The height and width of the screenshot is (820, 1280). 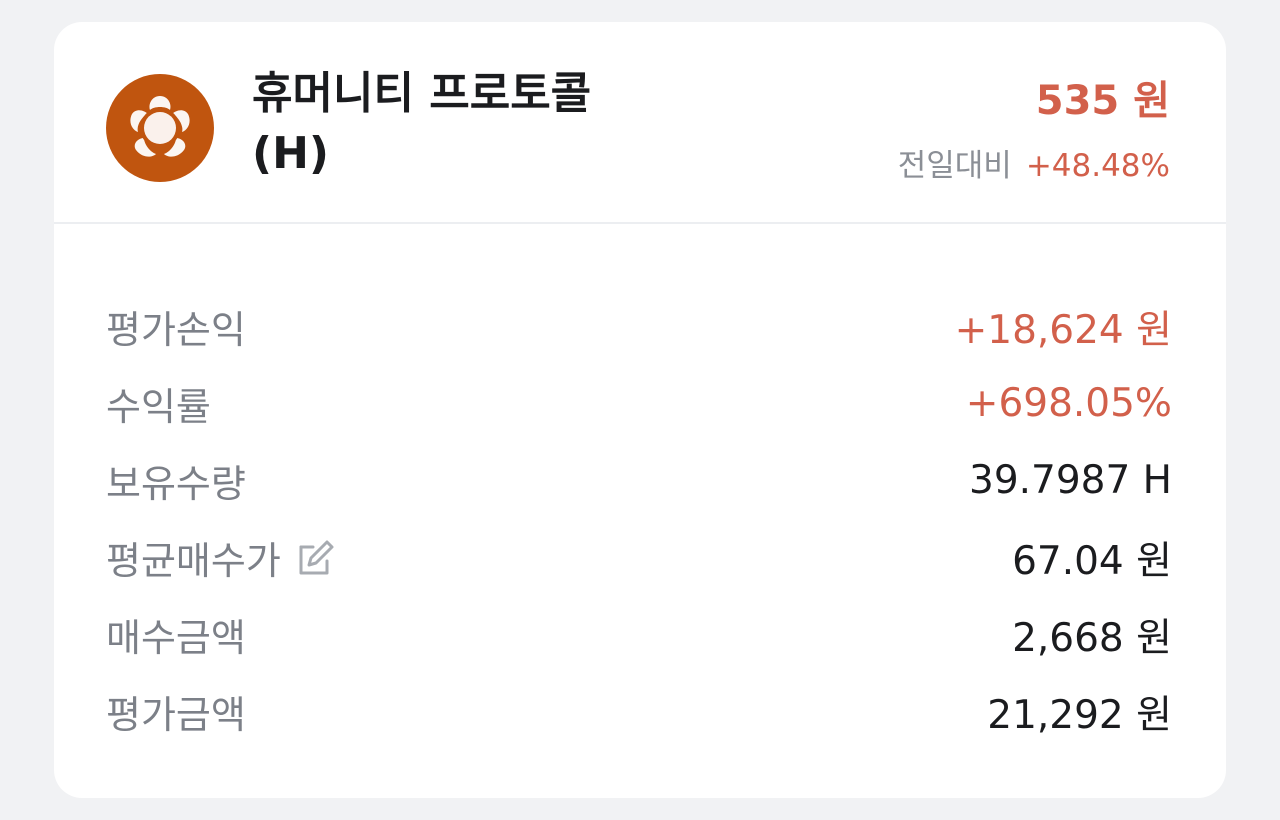 I want to click on avg-price-label-group: 평균매수가, so click(x=221, y=557).